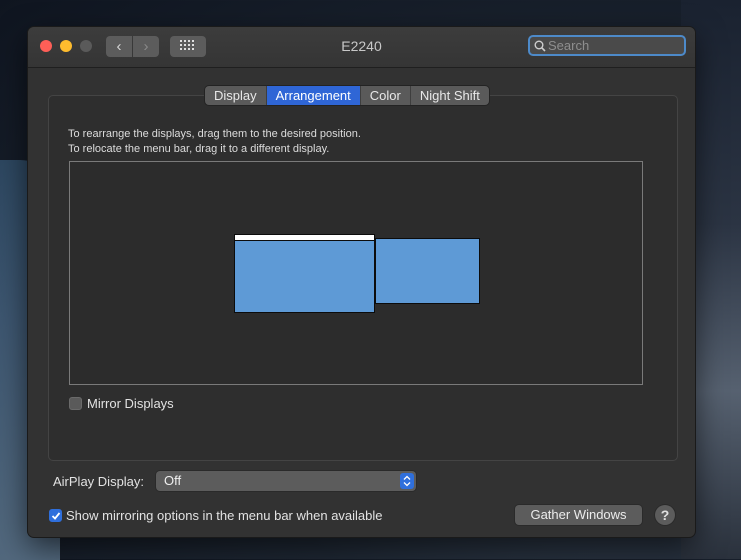 This screenshot has height=560, width=741. What do you see at coordinates (386, 95) in the screenshot?
I see `tab-color: Color` at bounding box center [386, 95].